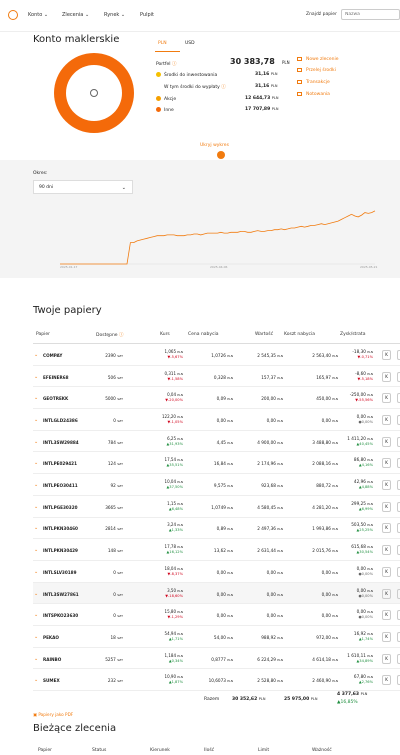 The height and width of the screenshot is (755, 400). I want to click on purchase-price-num: 1,0726, so click(218, 355).